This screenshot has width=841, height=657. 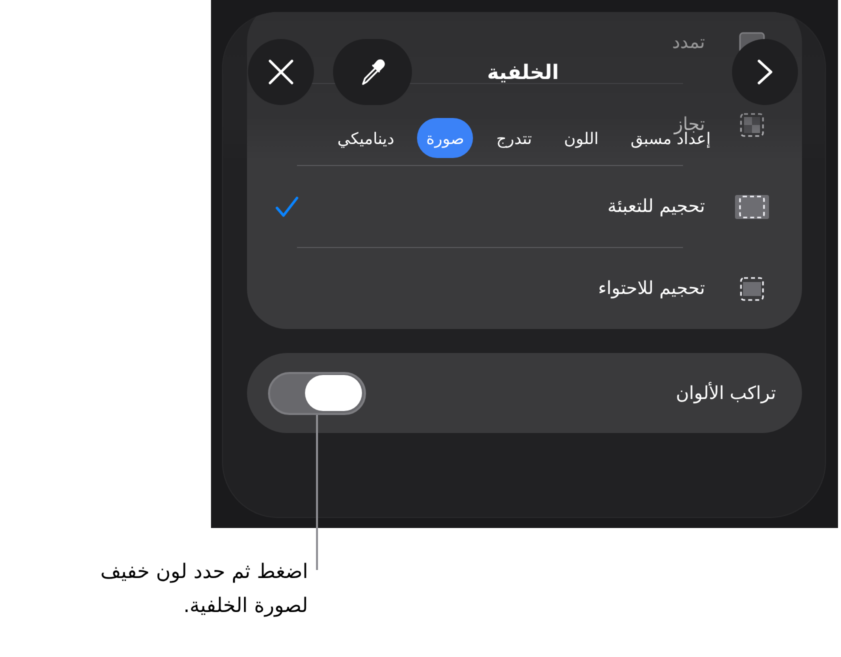 I want to click on callout-text: اضغط ثم حدد لون خفيف لصورة الخلفية., so click(x=204, y=588).